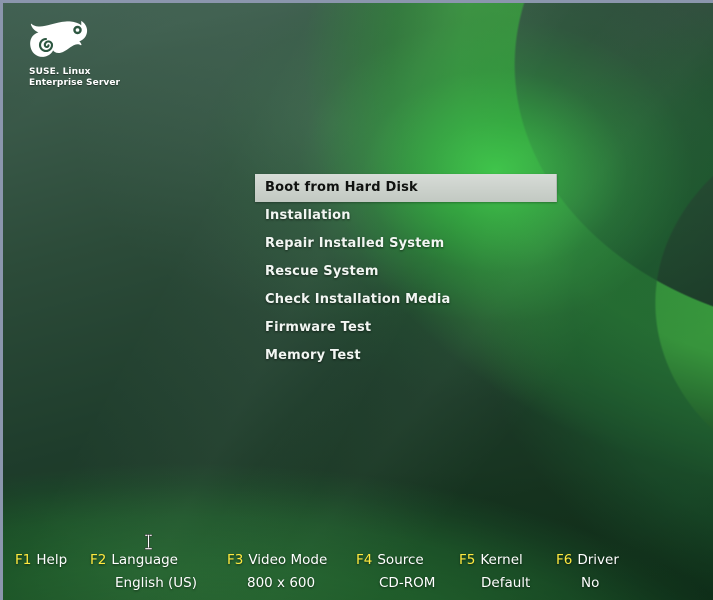 The image size is (713, 600). What do you see at coordinates (364, 560) in the screenshot?
I see `fkey-f4-key: F4` at bounding box center [364, 560].